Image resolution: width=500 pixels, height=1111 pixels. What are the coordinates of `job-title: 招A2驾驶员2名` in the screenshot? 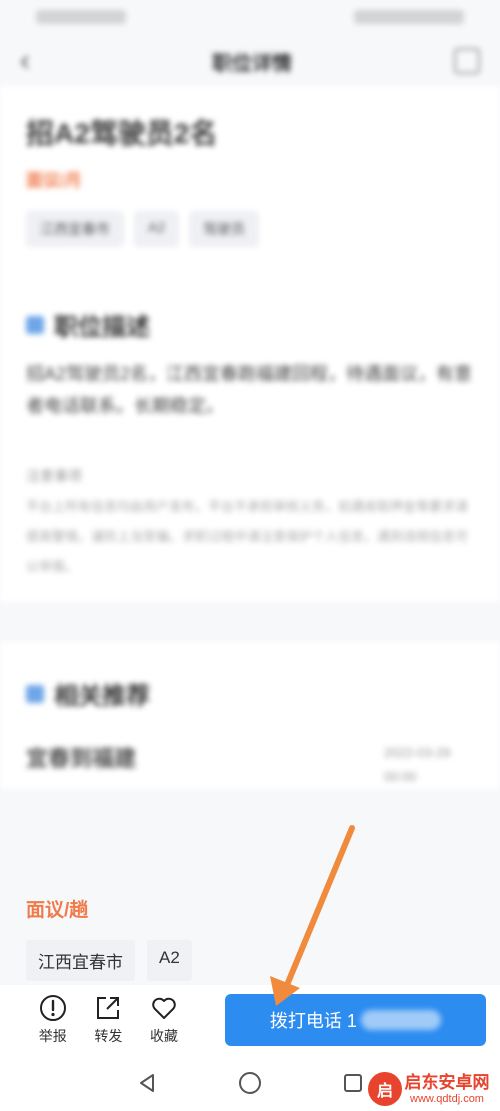 It's located at (122, 133).